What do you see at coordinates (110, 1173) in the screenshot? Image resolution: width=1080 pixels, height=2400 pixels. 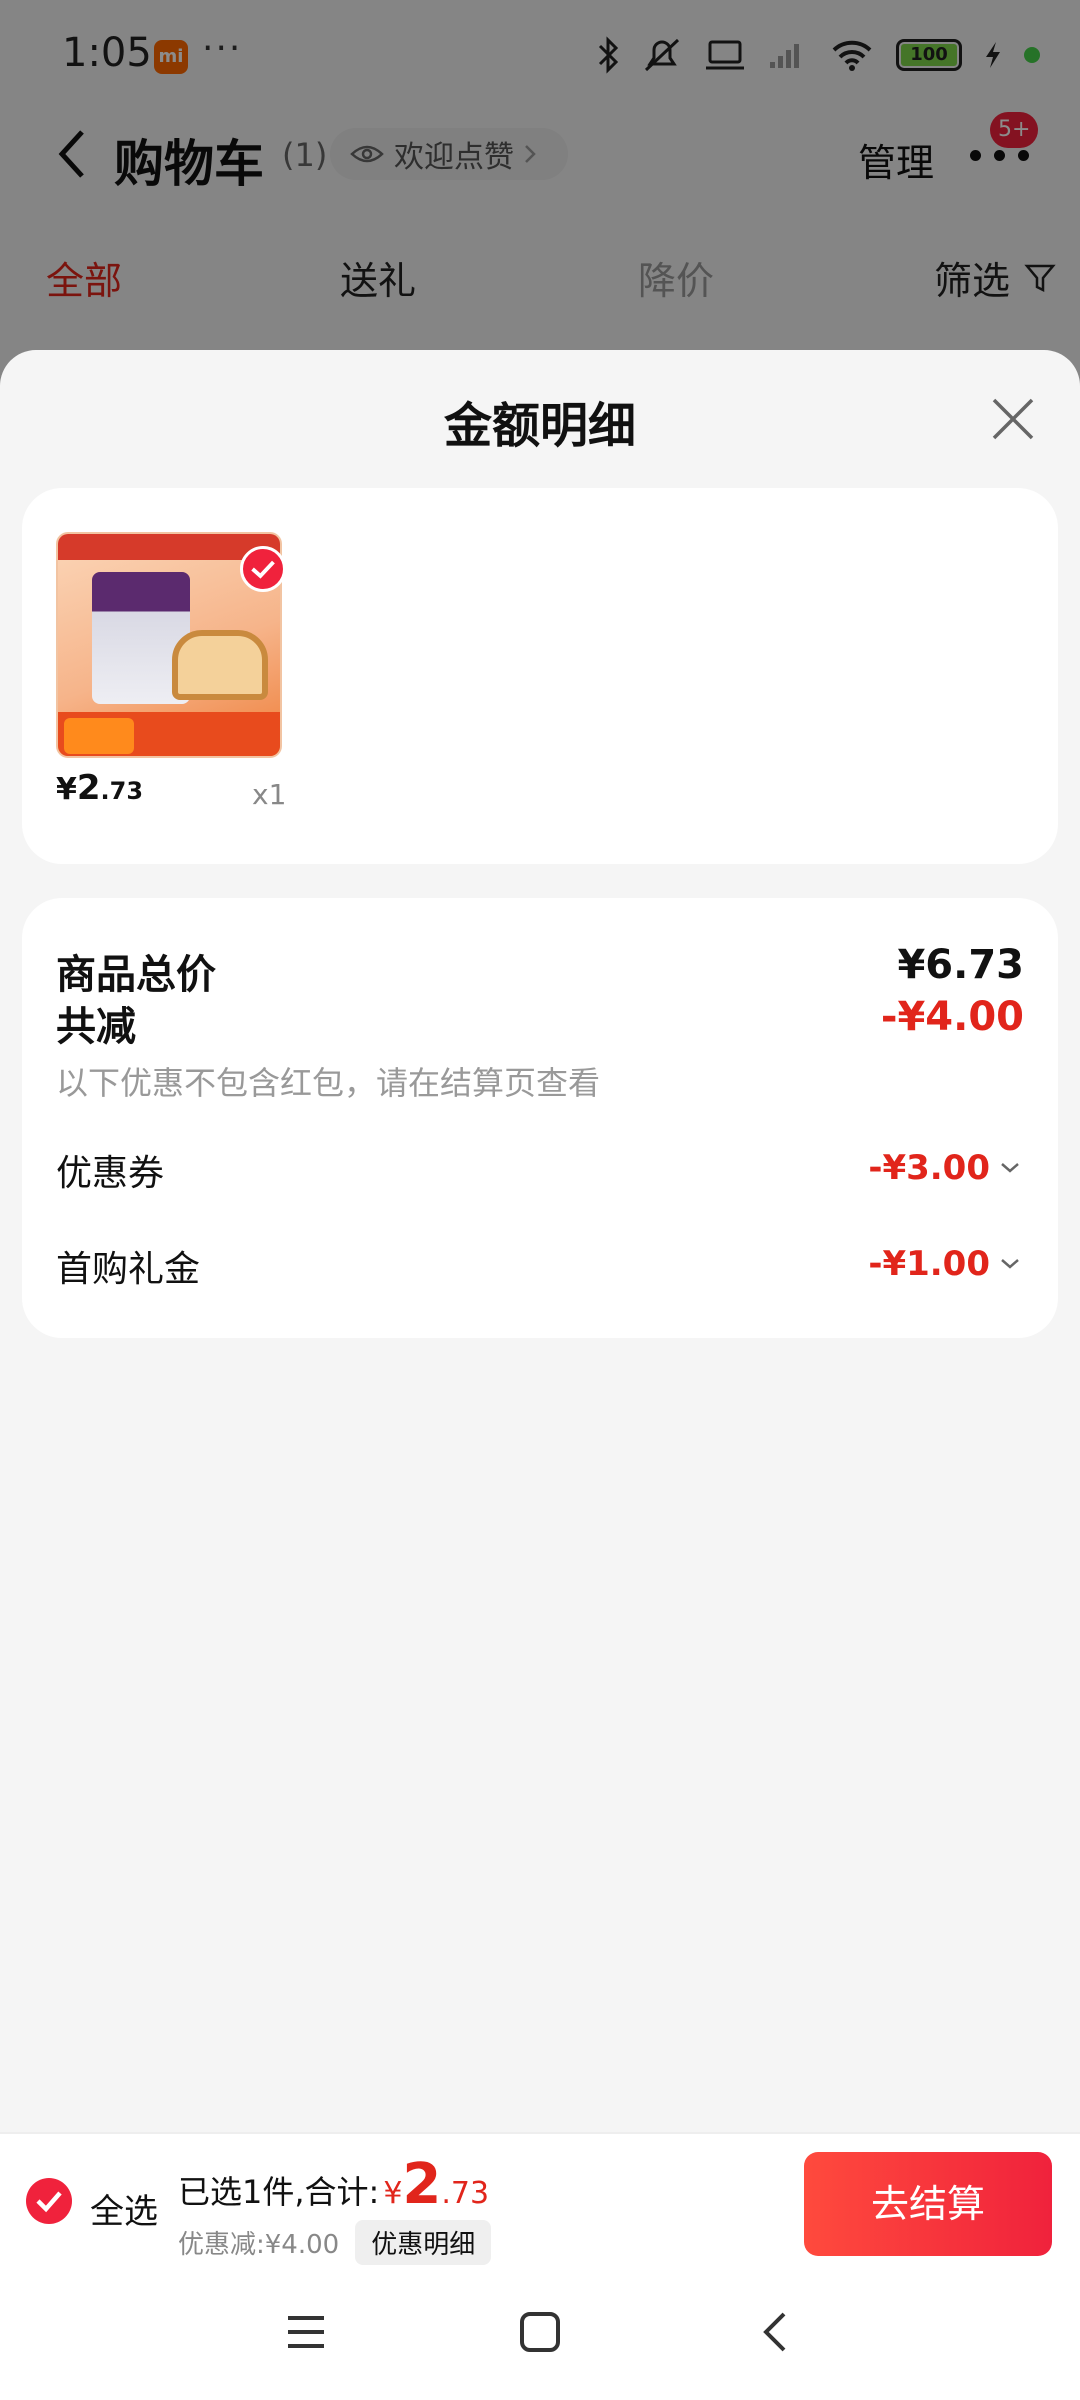 I see `coupon-label: 优惠券` at bounding box center [110, 1173].